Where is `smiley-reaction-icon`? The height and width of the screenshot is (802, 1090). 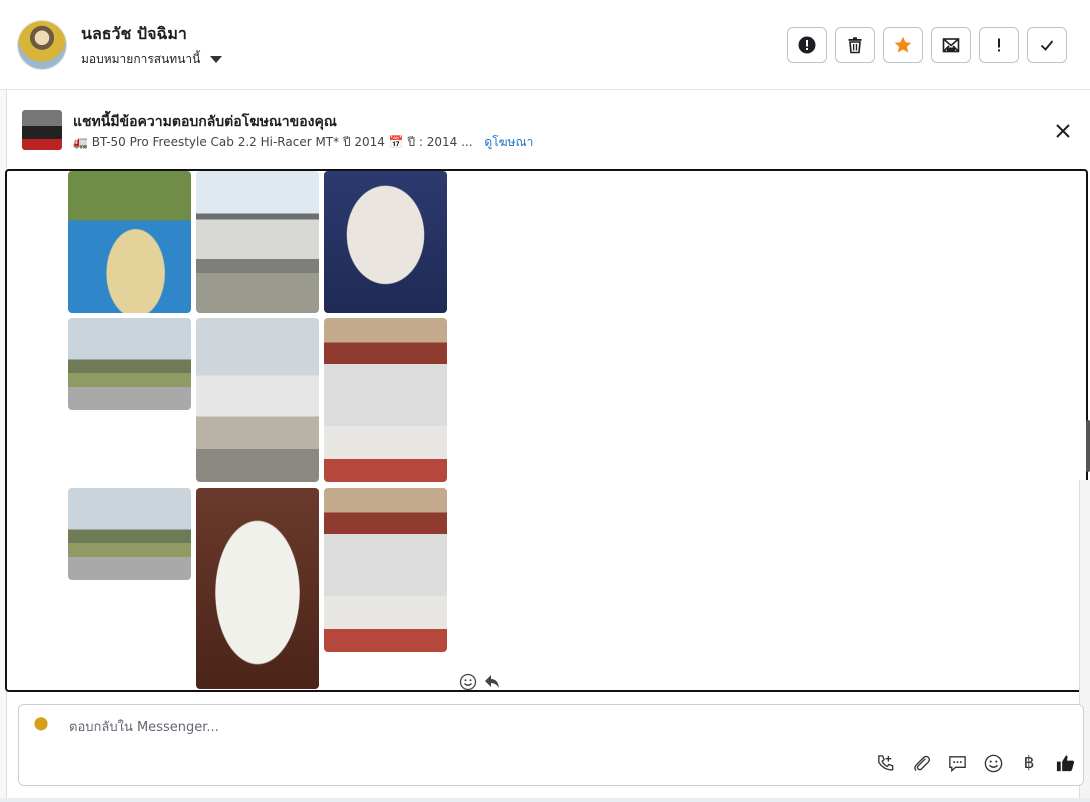
smiley-reaction-icon is located at coordinates (468, 682).